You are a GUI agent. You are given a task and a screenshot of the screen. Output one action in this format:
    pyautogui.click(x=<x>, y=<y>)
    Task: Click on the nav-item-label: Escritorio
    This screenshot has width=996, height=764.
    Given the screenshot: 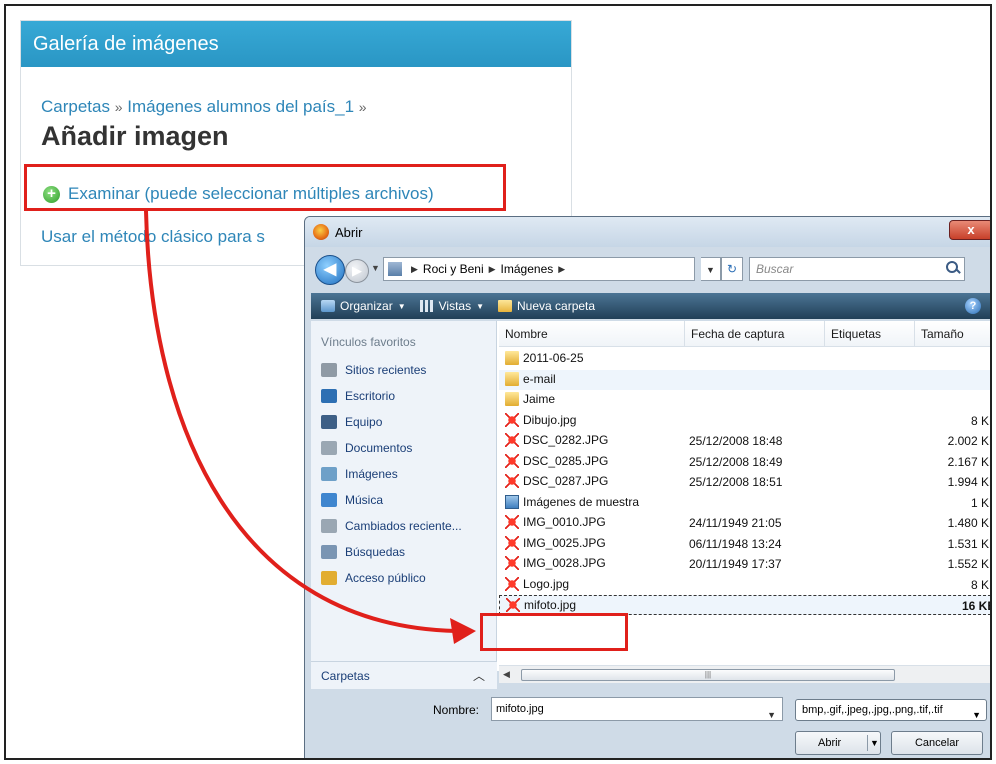 What is the action you would take?
    pyautogui.click(x=370, y=396)
    